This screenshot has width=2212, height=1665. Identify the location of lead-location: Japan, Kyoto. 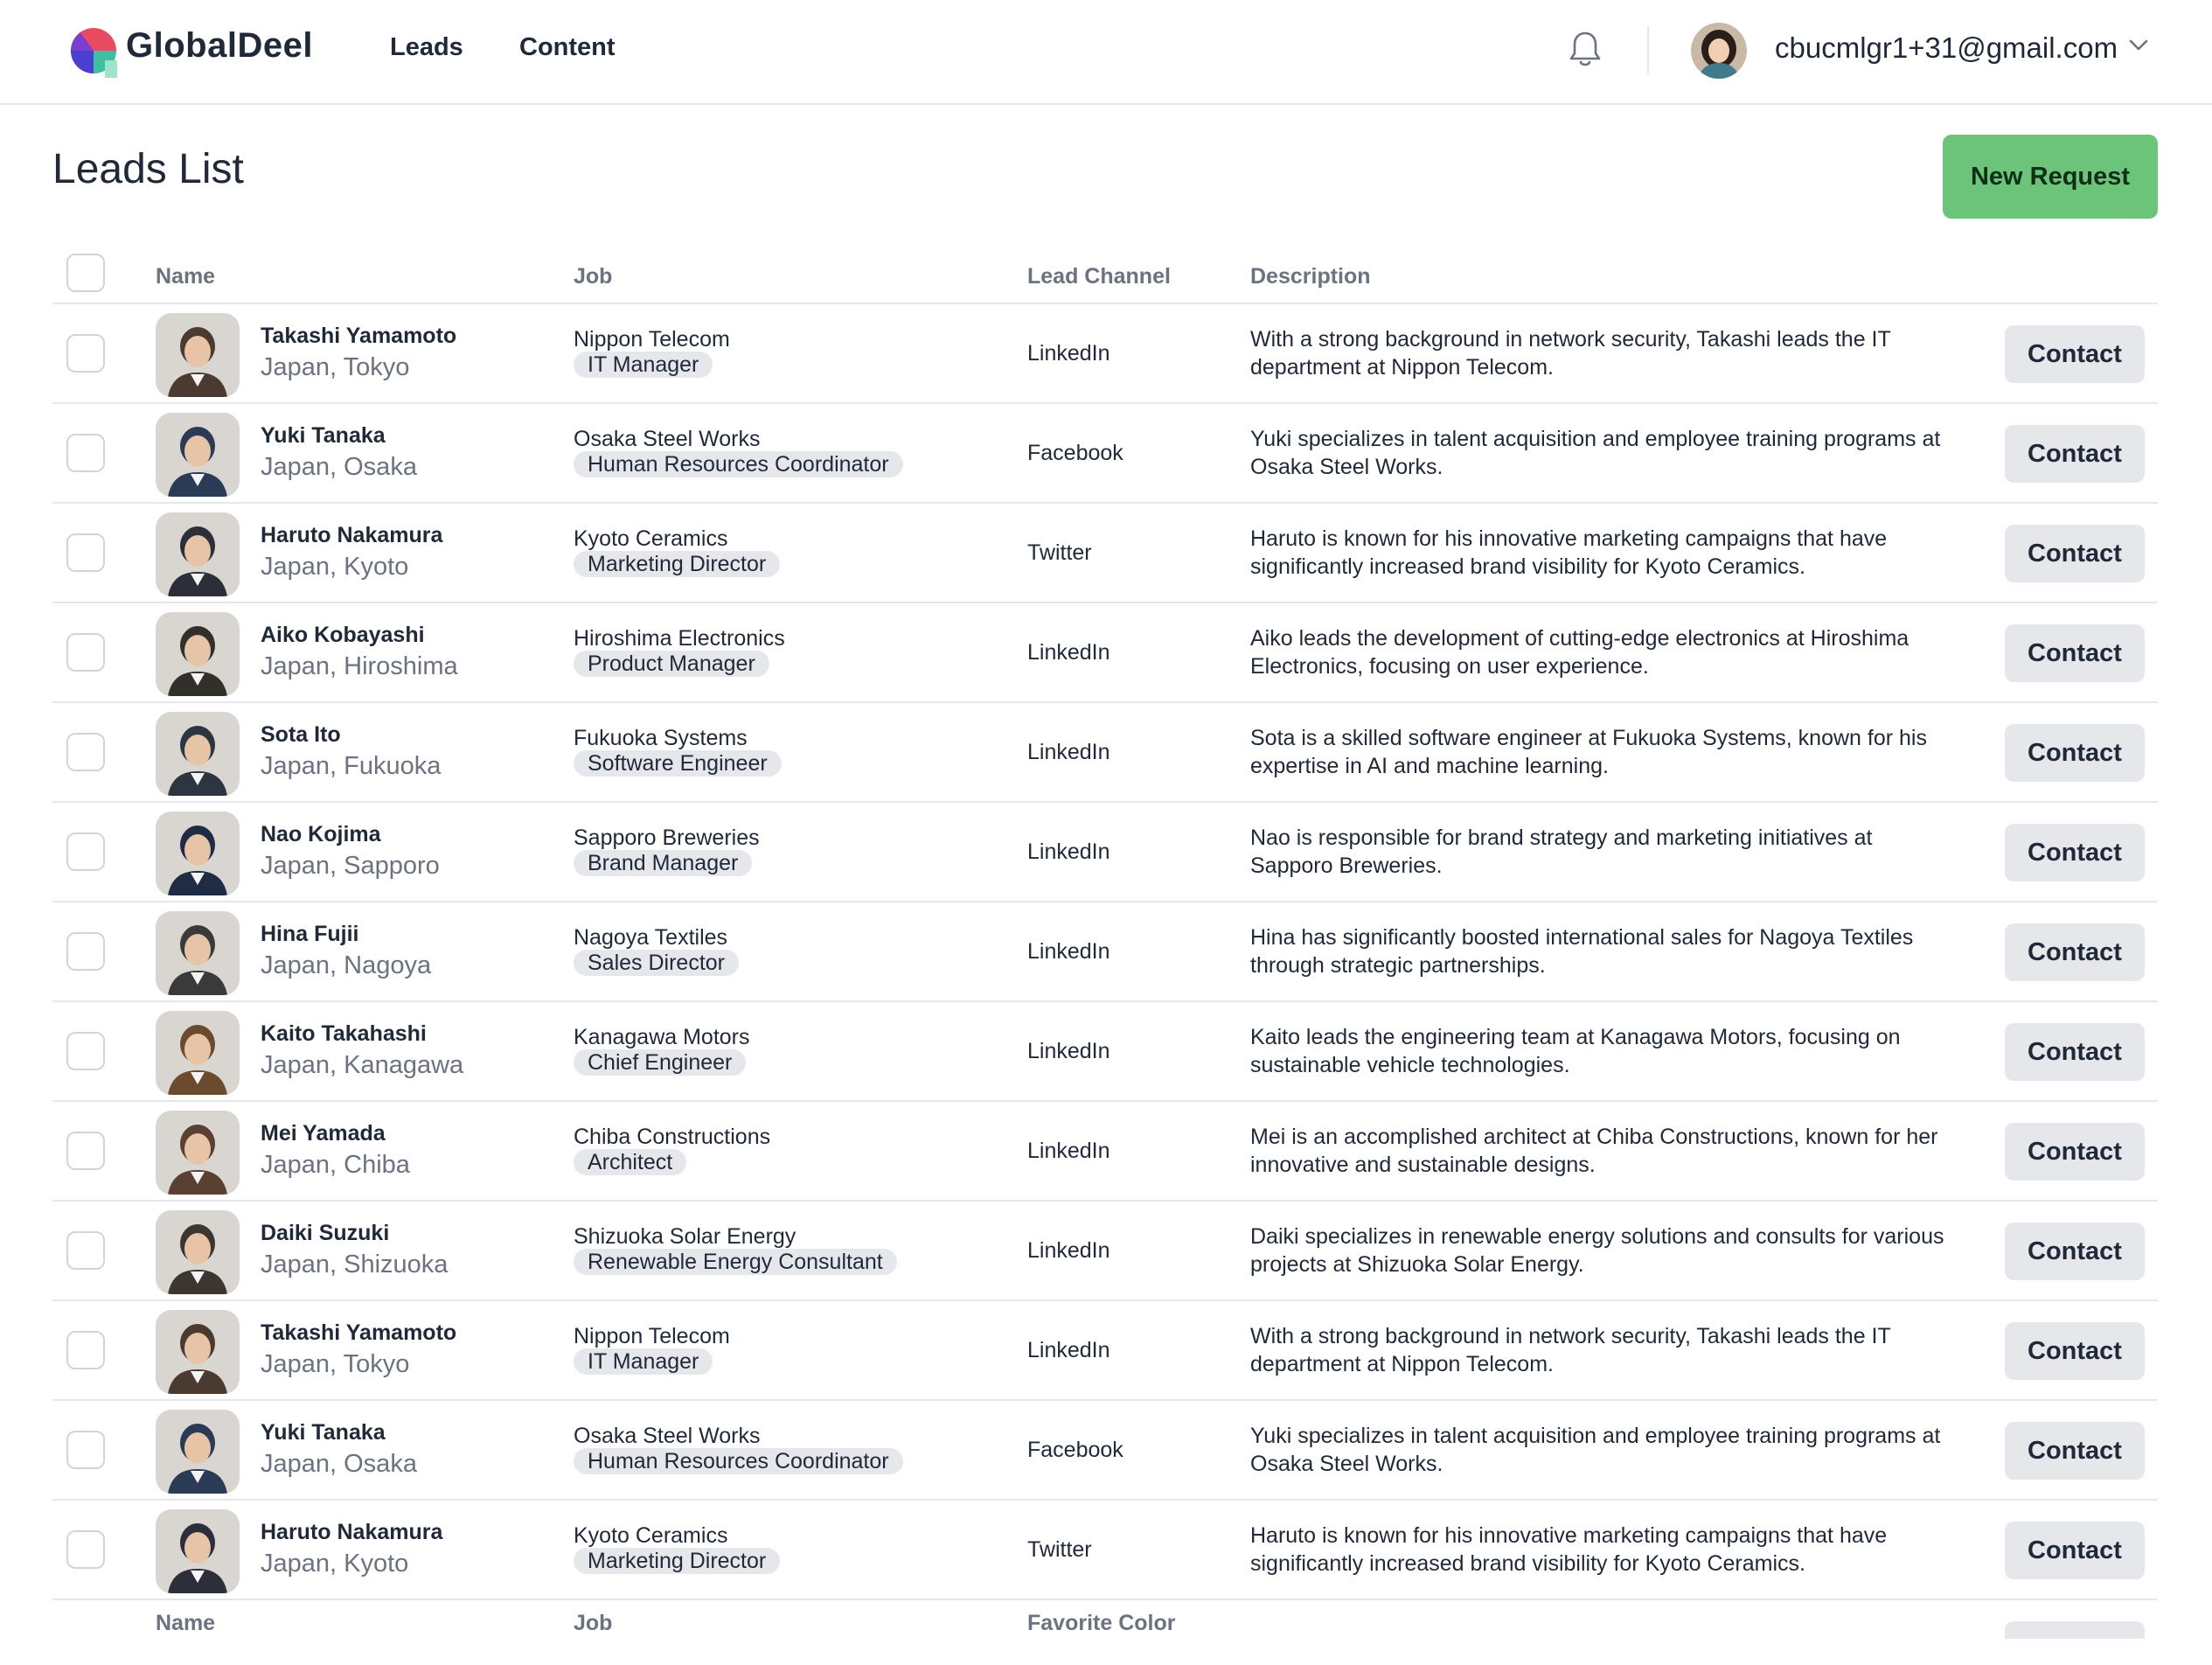
(335, 567).